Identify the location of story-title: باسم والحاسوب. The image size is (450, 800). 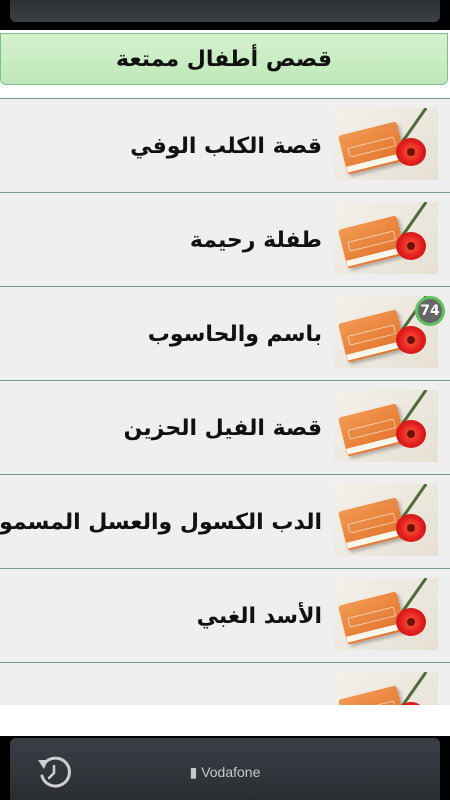
(234, 334).